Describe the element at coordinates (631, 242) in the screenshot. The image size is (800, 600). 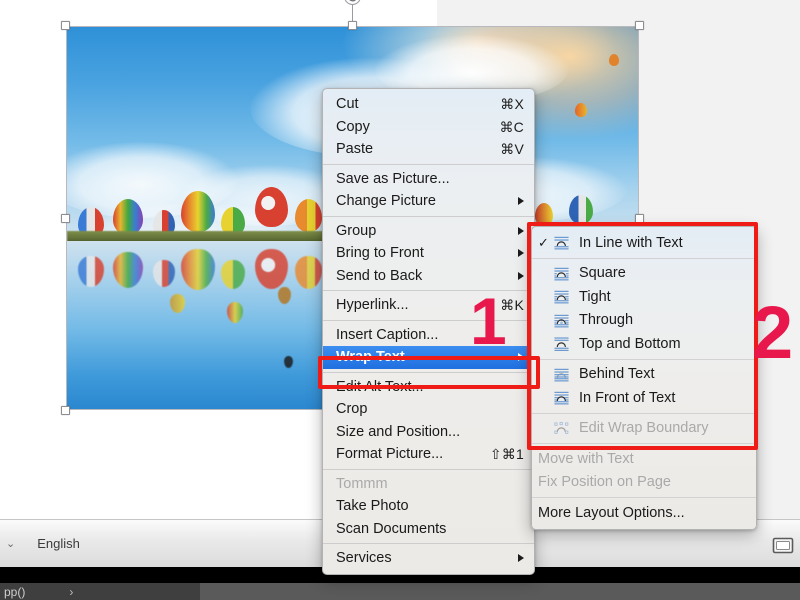
I see `wrap-option-label: In Line with Text` at that location.